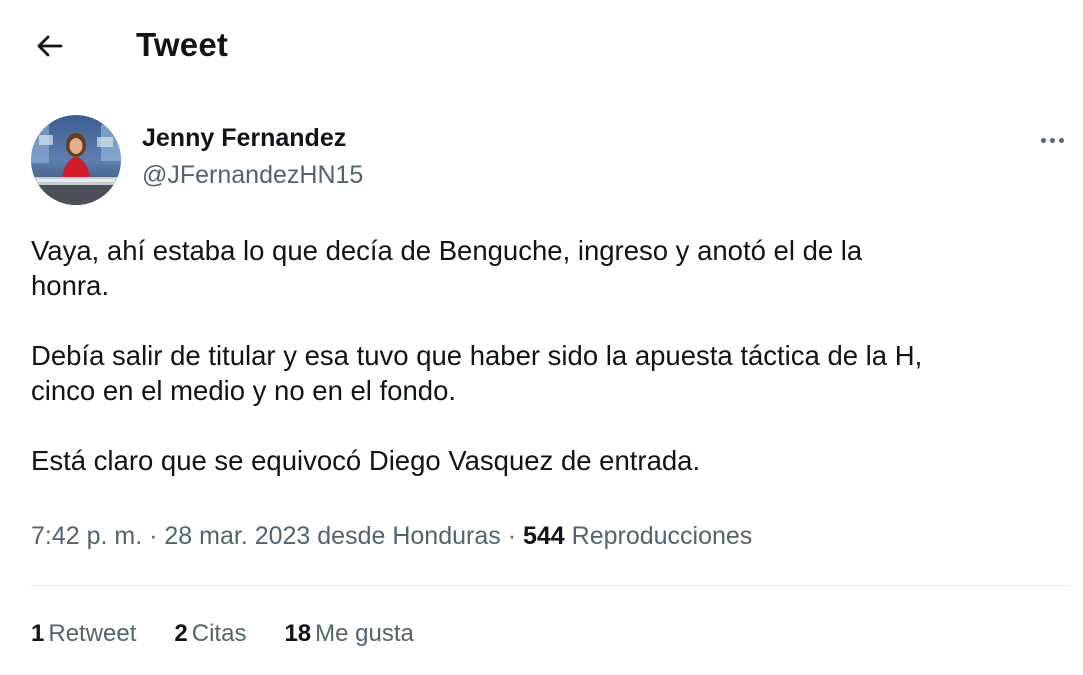 This screenshot has width=1083, height=675. What do you see at coordinates (446, 536) in the screenshot?
I see `tweet-location: Honduras` at bounding box center [446, 536].